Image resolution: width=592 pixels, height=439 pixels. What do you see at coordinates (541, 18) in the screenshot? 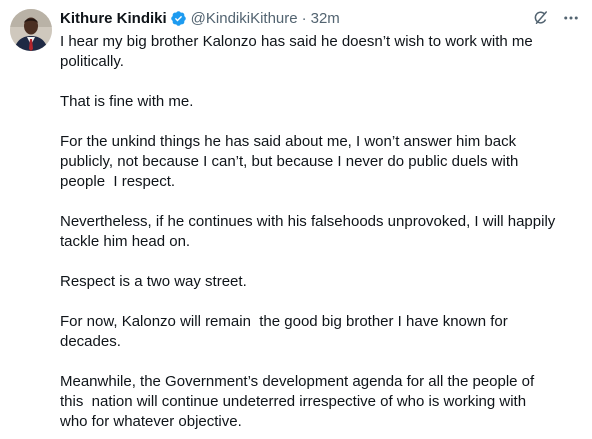
I see `grok-icon` at bounding box center [541, 18].